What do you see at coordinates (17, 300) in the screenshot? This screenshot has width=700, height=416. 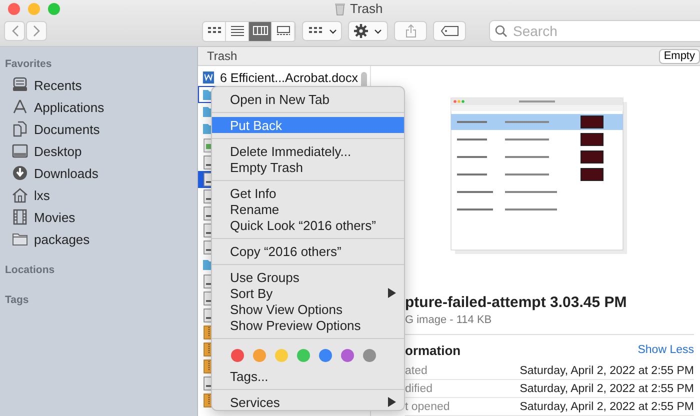 I see `sidebar-section-title: Tags` at bounding box center [17, 300].